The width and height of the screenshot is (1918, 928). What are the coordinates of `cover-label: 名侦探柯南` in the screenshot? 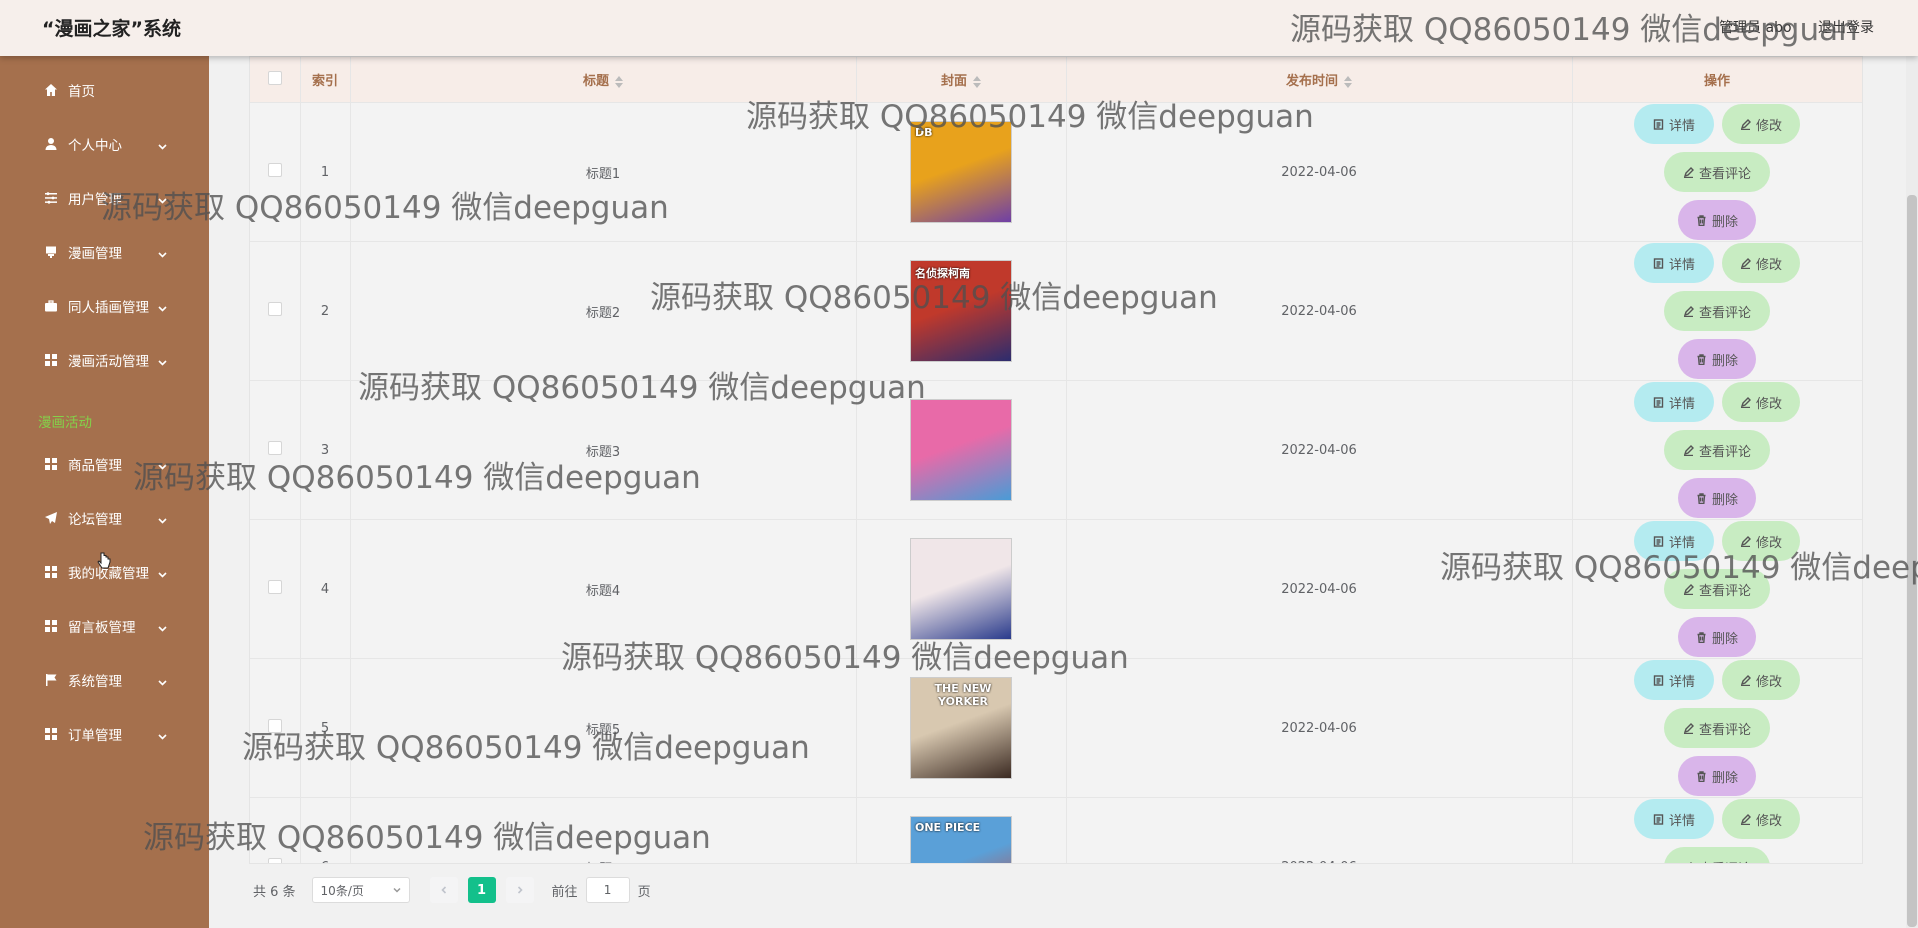 It's located at (942, 273).